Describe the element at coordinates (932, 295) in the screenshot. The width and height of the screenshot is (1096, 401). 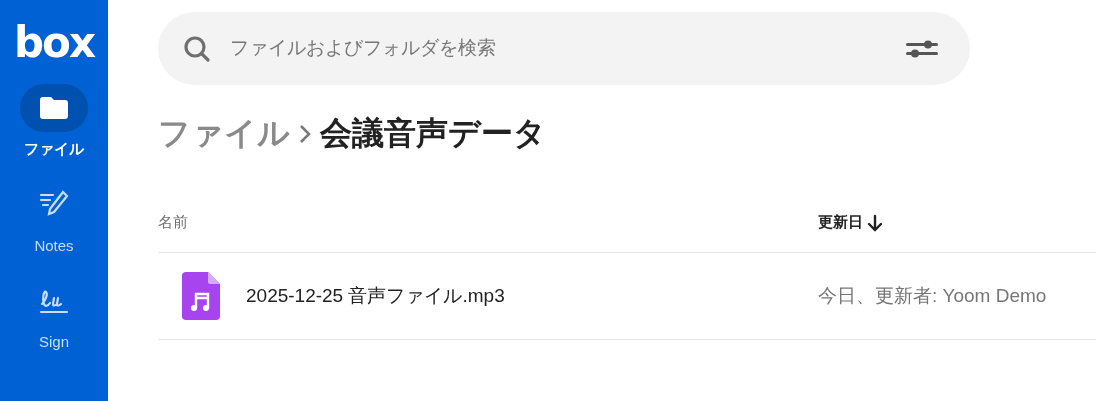
I see `modified-text: 今日、更新者: Yoom Demo` at that location.